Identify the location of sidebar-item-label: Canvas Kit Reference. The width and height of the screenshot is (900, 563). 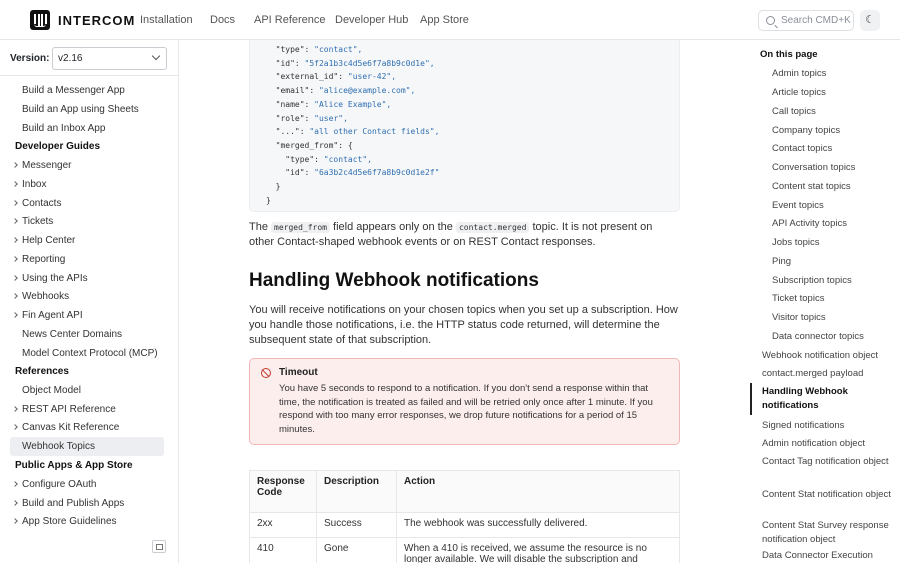
(71, 427).